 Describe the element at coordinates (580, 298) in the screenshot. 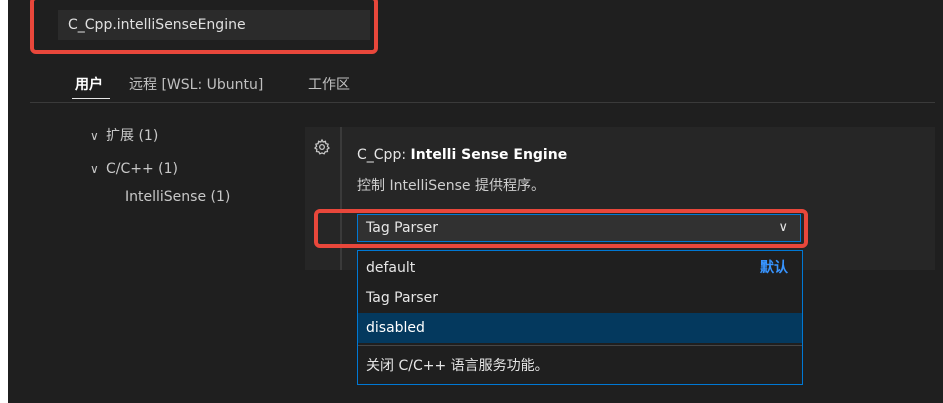

I see `option-tag-parser: Tag Parser` at that location.